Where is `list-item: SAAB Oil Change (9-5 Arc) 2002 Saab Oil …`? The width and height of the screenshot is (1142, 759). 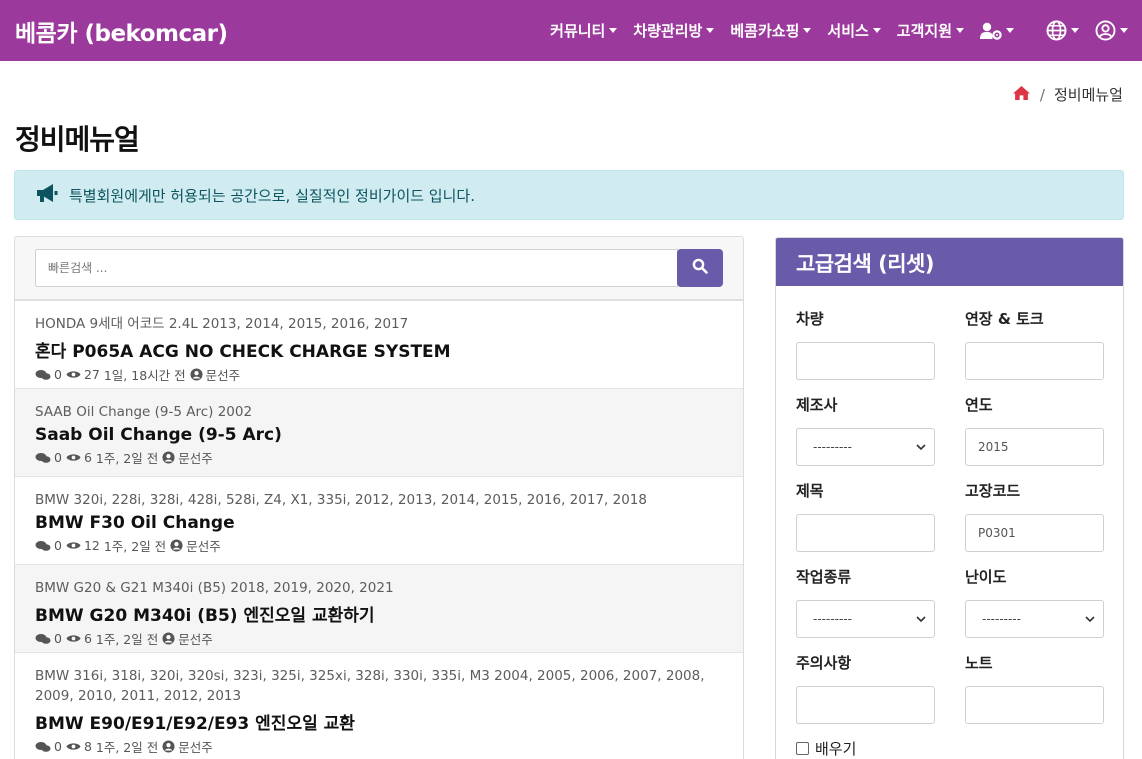 list-item: SAAB Oil Change (9-5 Arc) 2002 Saab Oil … is located at coordinates (379, 433).